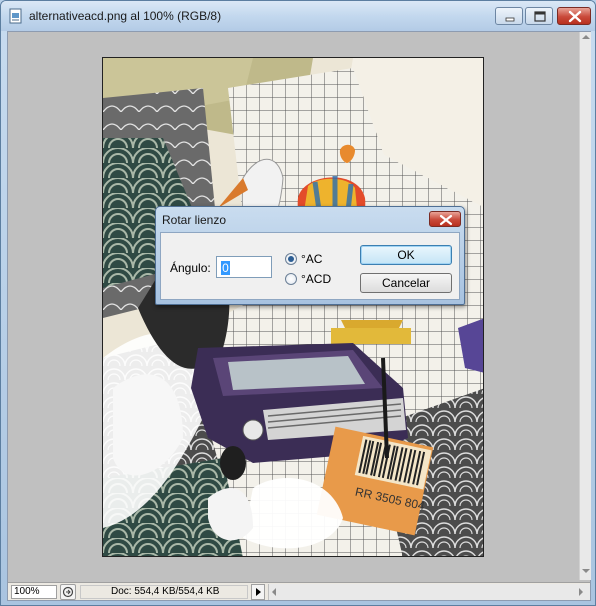 The height and width of the screenshot is (606, 596). What do you see at coordinates (586, 571) in the screenshot?
I see `scroll-down-arrow-icon` at bounding box center [586, 571].